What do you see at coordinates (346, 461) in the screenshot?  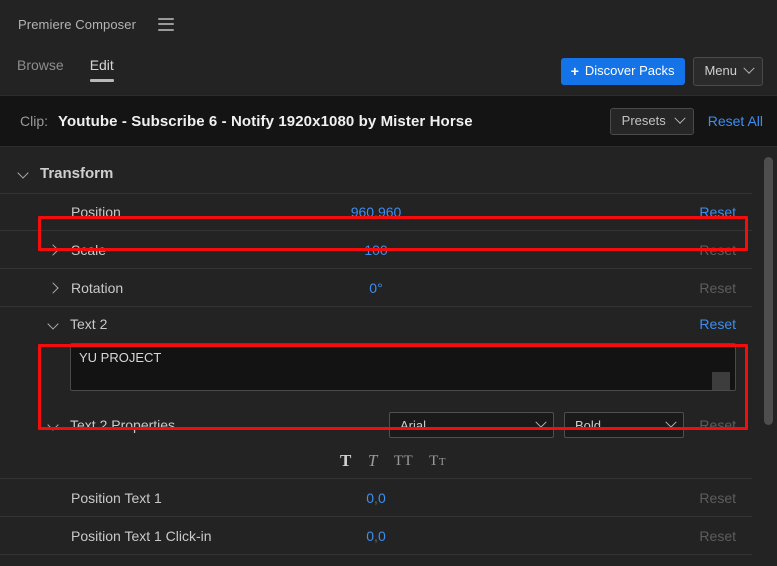 I see `bold-icon: T` at bounding box center [346, 461].